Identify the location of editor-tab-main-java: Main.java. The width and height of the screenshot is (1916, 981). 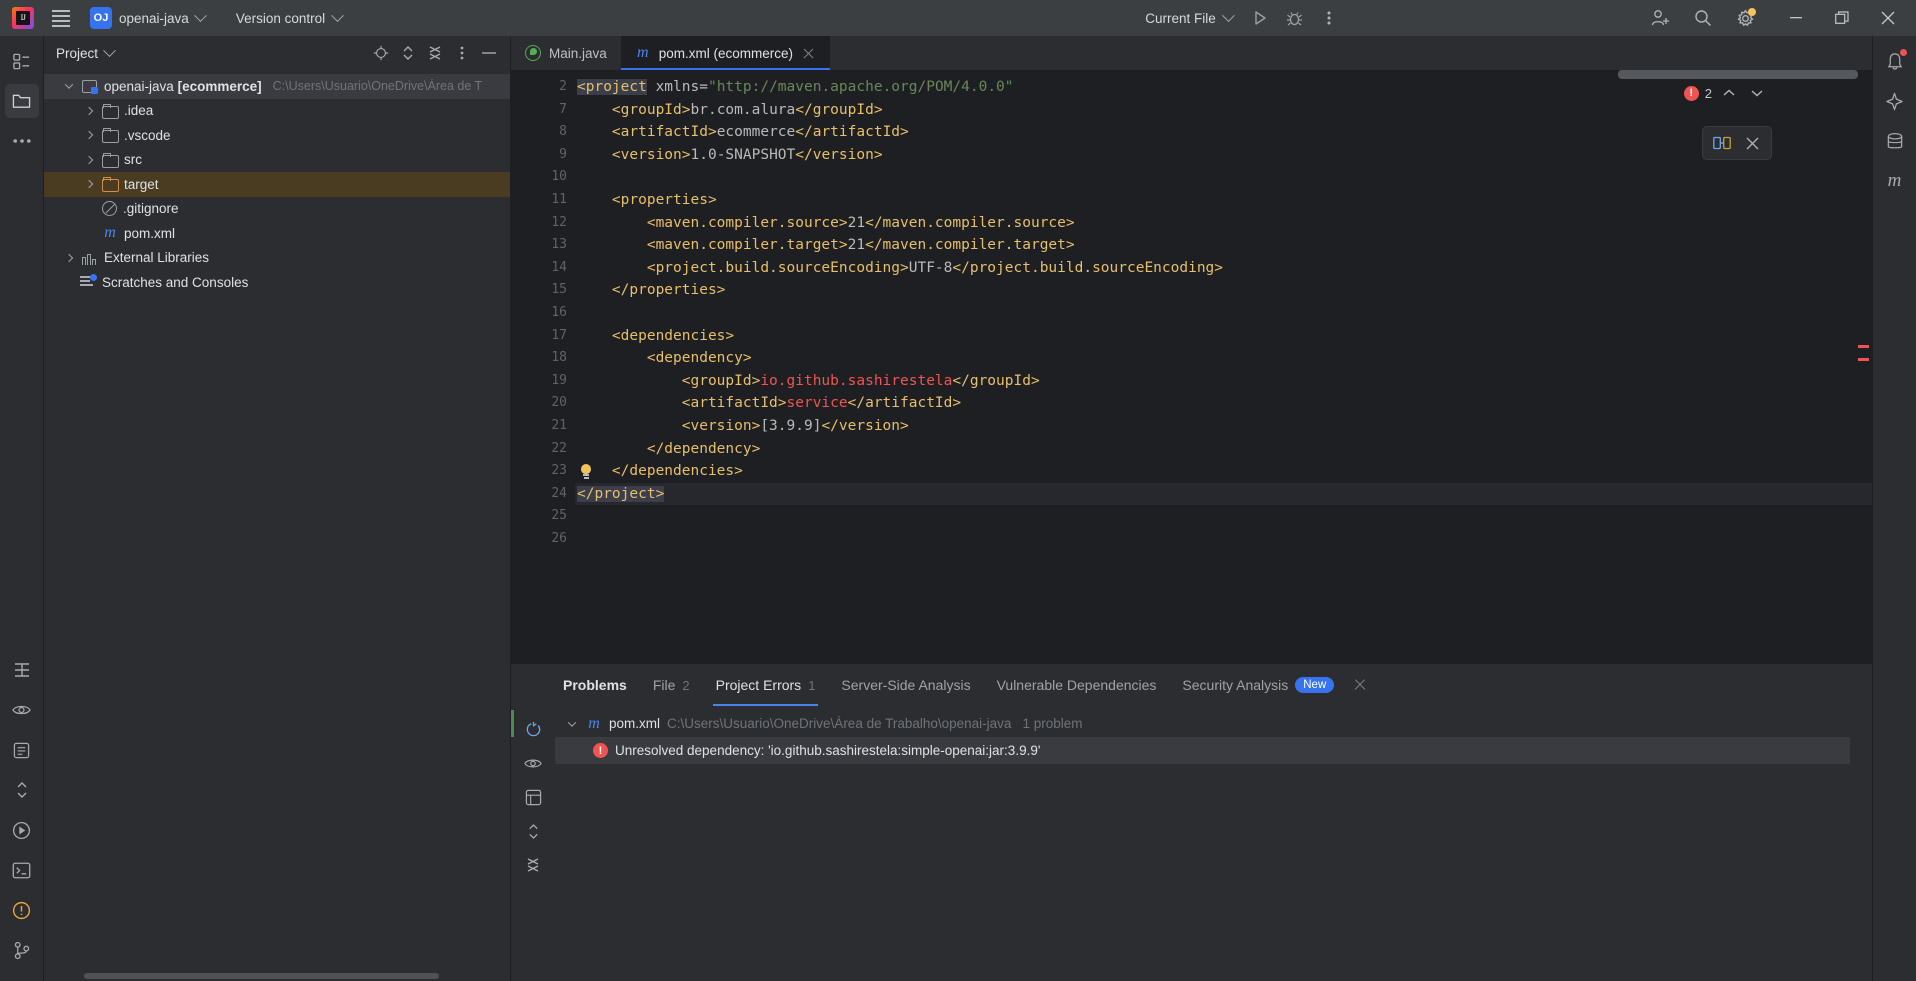
(566, 53).